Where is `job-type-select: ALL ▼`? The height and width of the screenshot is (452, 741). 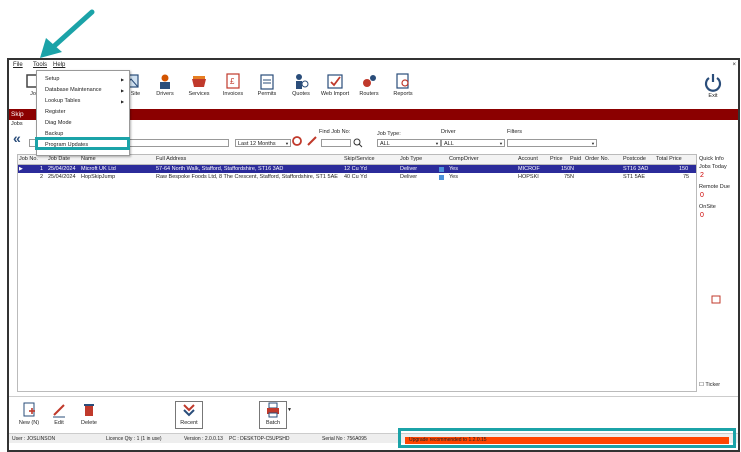
job-type-select: ALL ▼ is located at coordinates (409, 143).